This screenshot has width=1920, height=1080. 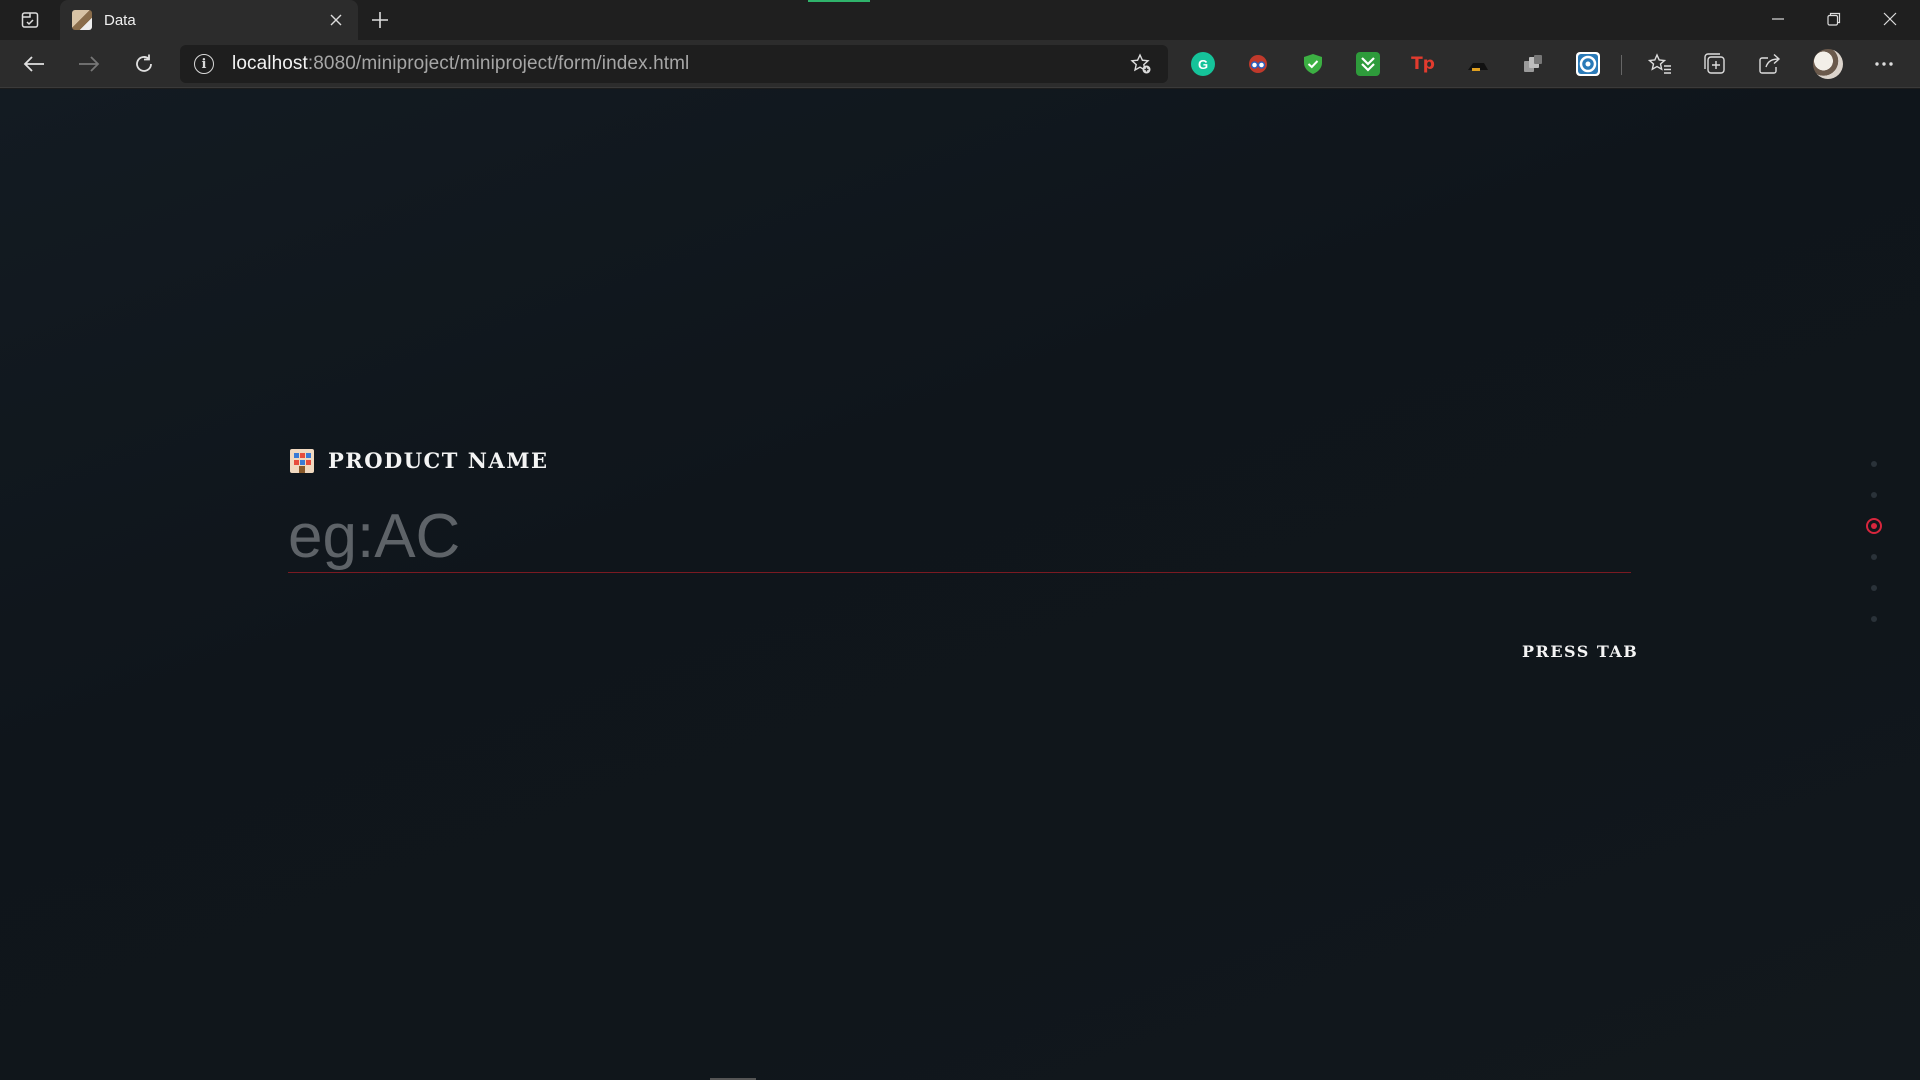 I want to click on url-host: localhost, so click(x=270, y=63).